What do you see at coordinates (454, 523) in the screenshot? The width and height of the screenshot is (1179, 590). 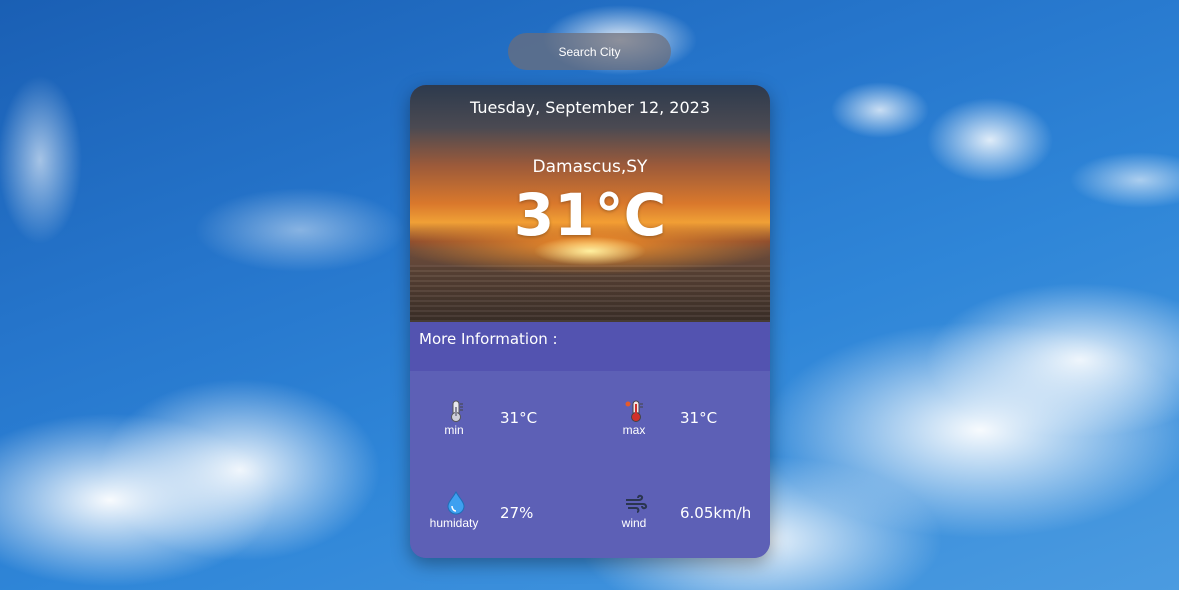 I see `humidity-label: humidaty` at bounding box center [454, 523].